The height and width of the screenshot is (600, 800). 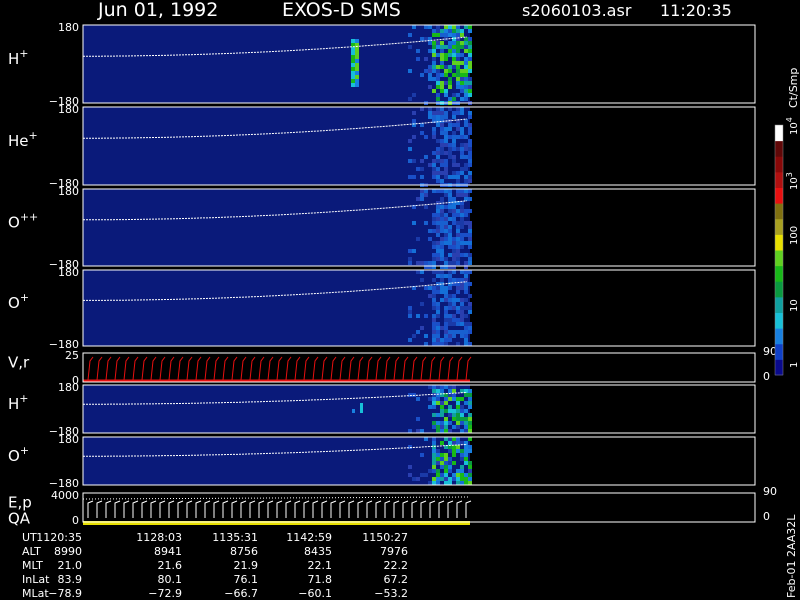 What do you see at coordinates (396, 579) in the screenshot?
I see `time-axis-value: 67.2` at bounding box center [396, 579].